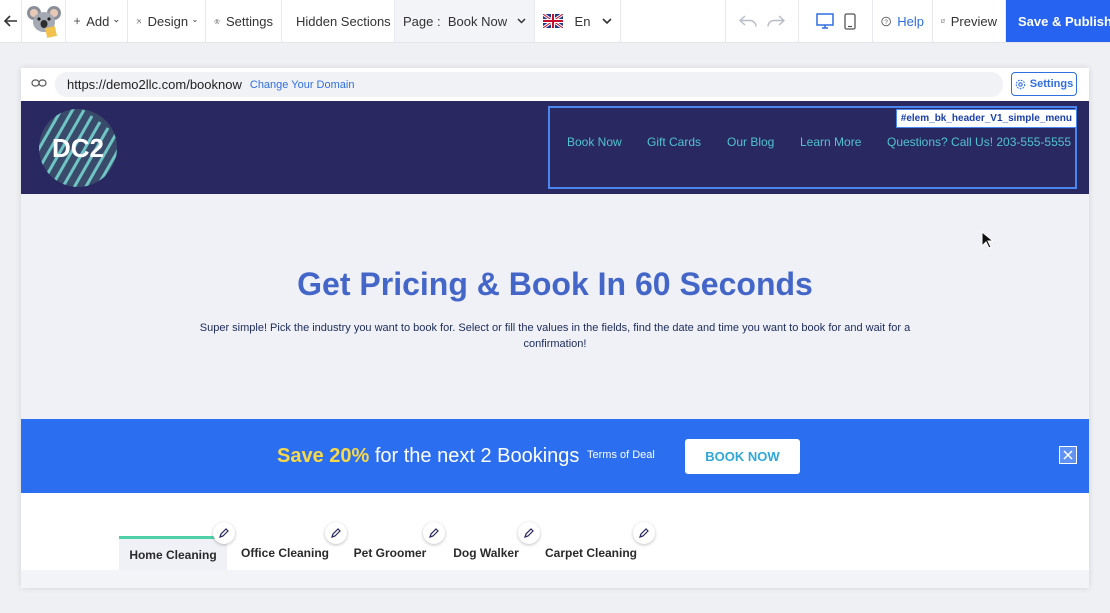 This screenshot has height=613, width=1110. What do you see at coordinates (323, 456) in the screenshot?
I see `promo-highlight: Save 20%` at bounding box center [323, 456].